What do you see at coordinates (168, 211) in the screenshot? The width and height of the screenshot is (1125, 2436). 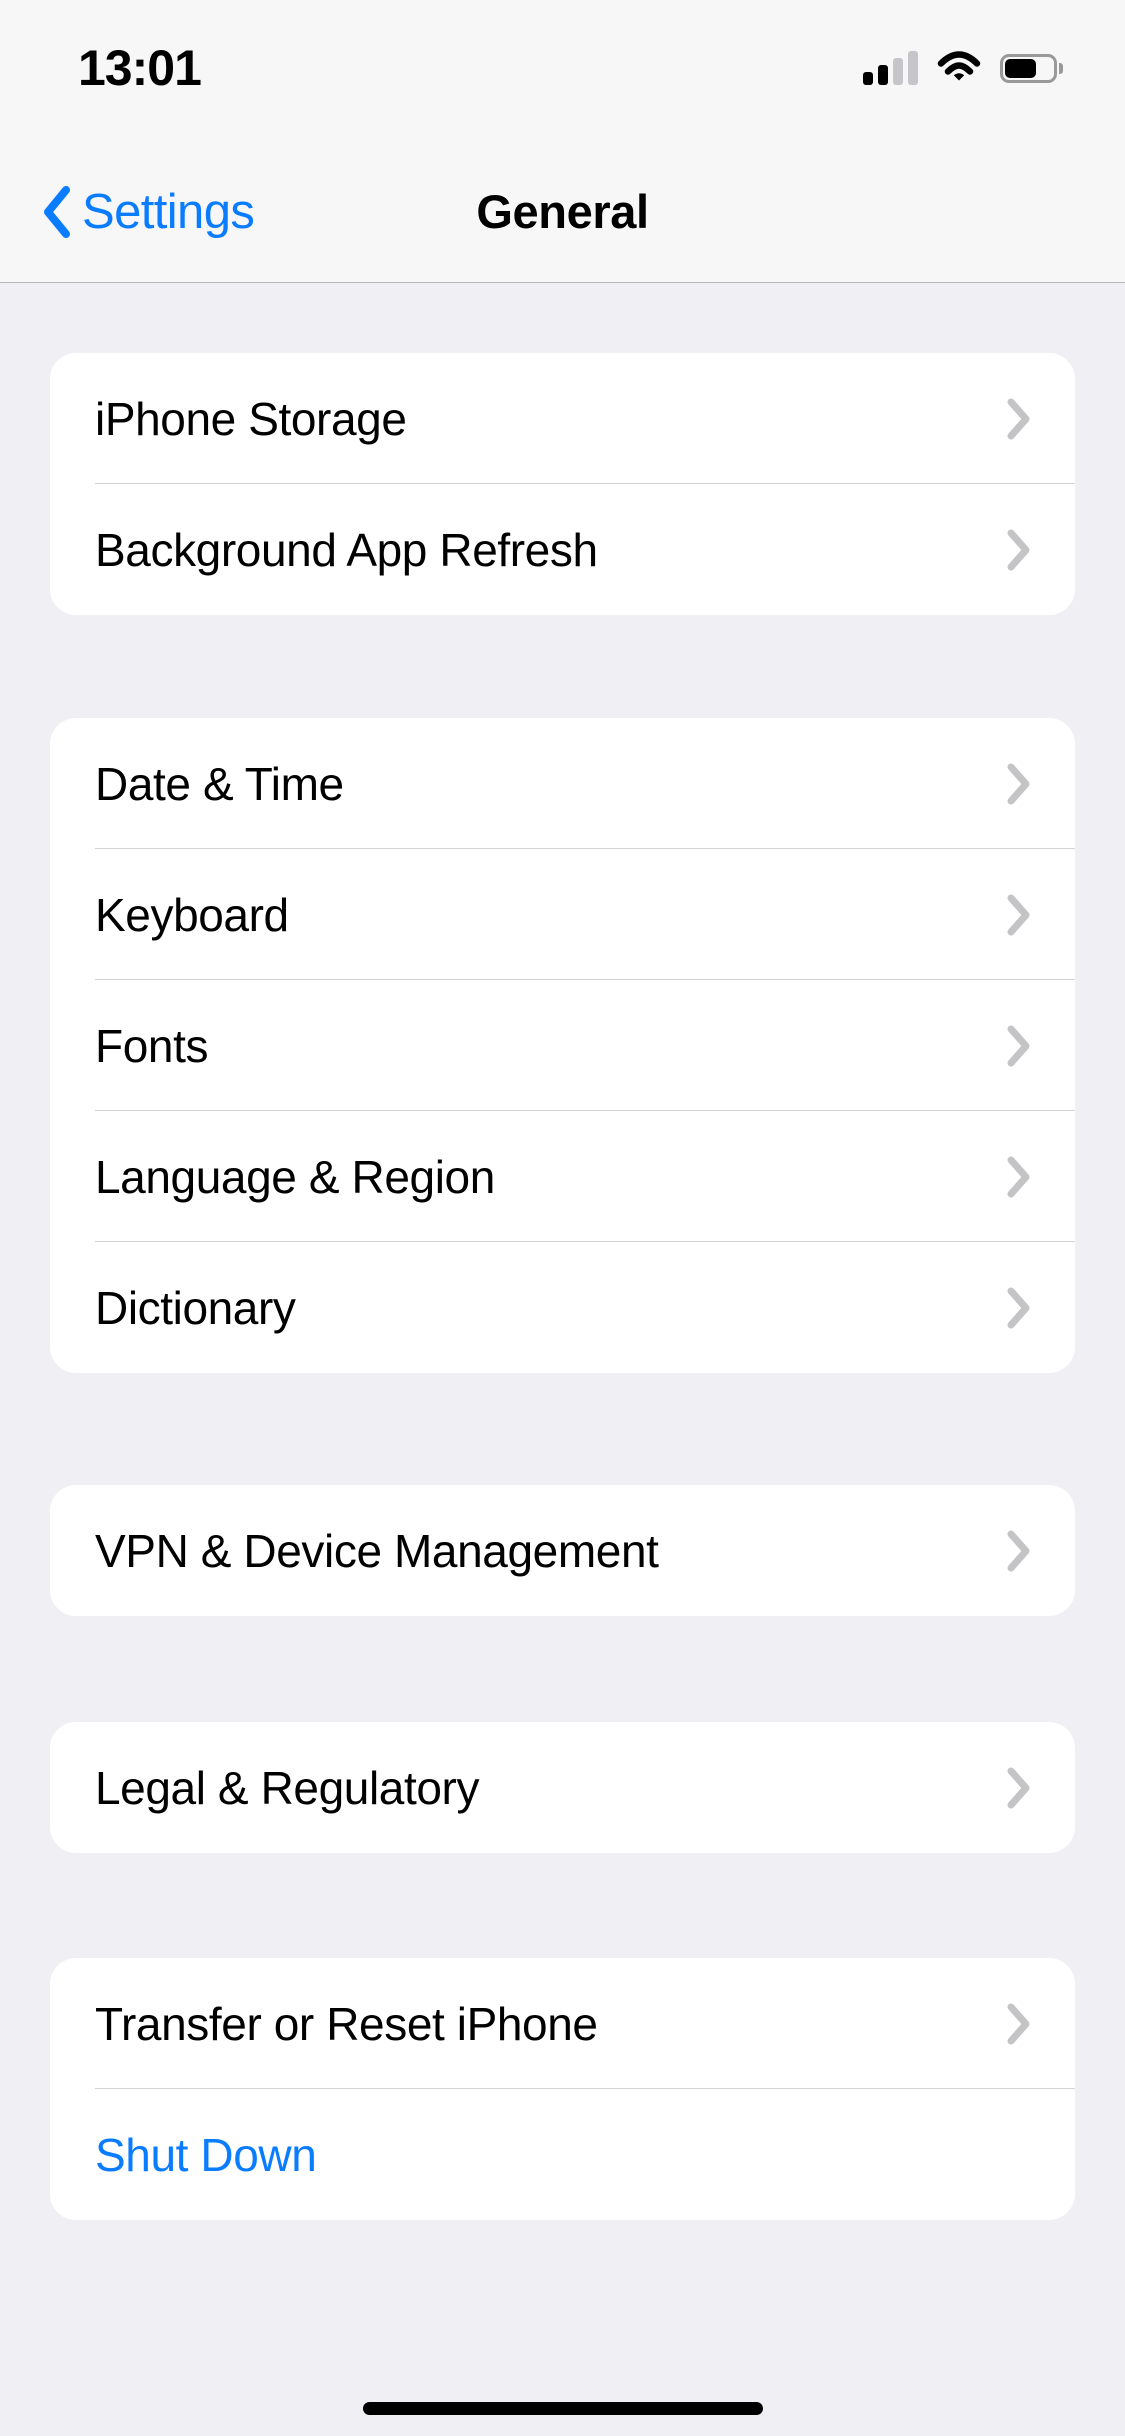 I see `back-button-label: Settings` at bounding box center [168, 211].